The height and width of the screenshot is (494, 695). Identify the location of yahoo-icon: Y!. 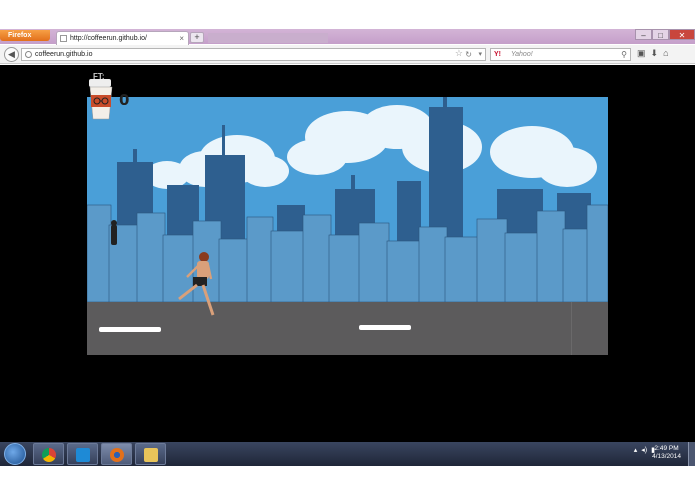
(497, 54).